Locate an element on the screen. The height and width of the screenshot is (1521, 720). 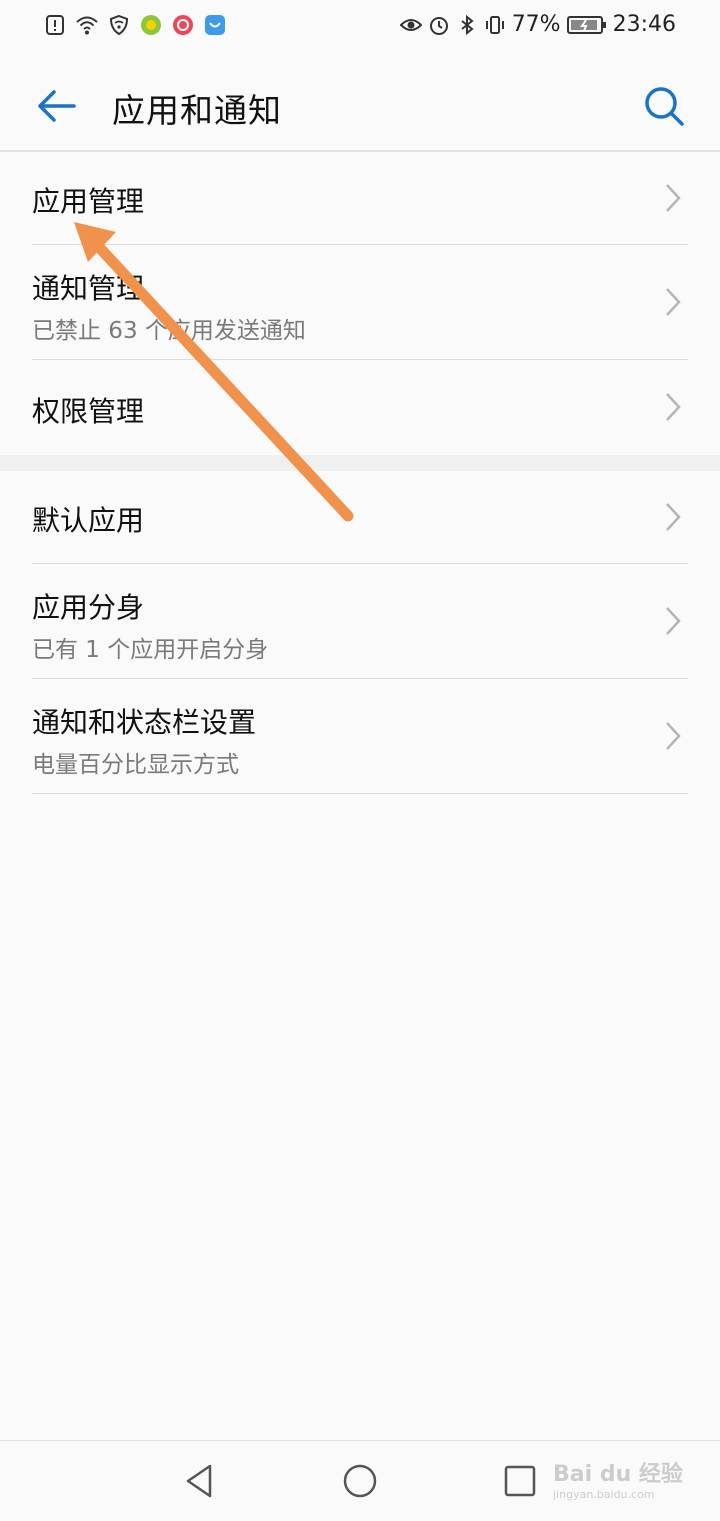
vibrate-icon is located at coordinates (494, 24).